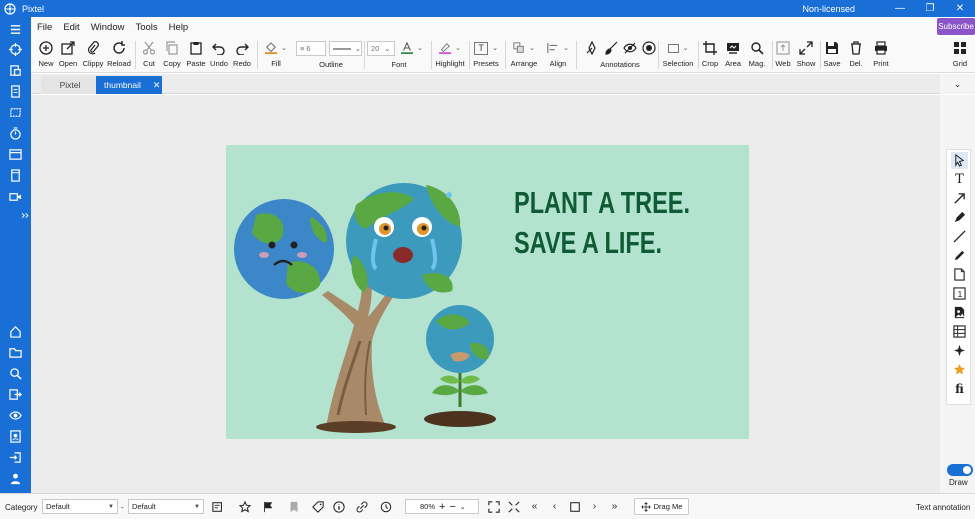 The height and width of the screenshot is (519, 975). Describe the element at coordinates (172, 55) in the screenshot. I see `copy-button: Copy` at that location.